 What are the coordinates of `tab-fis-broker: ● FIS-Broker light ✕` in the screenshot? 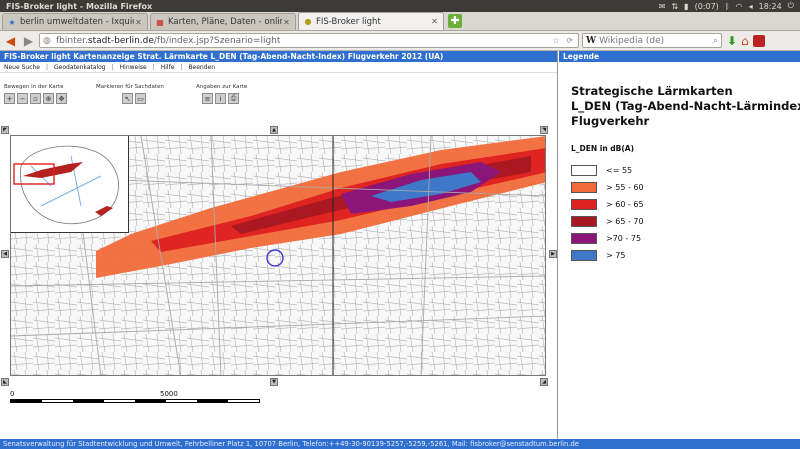 It's located at (371, 21).